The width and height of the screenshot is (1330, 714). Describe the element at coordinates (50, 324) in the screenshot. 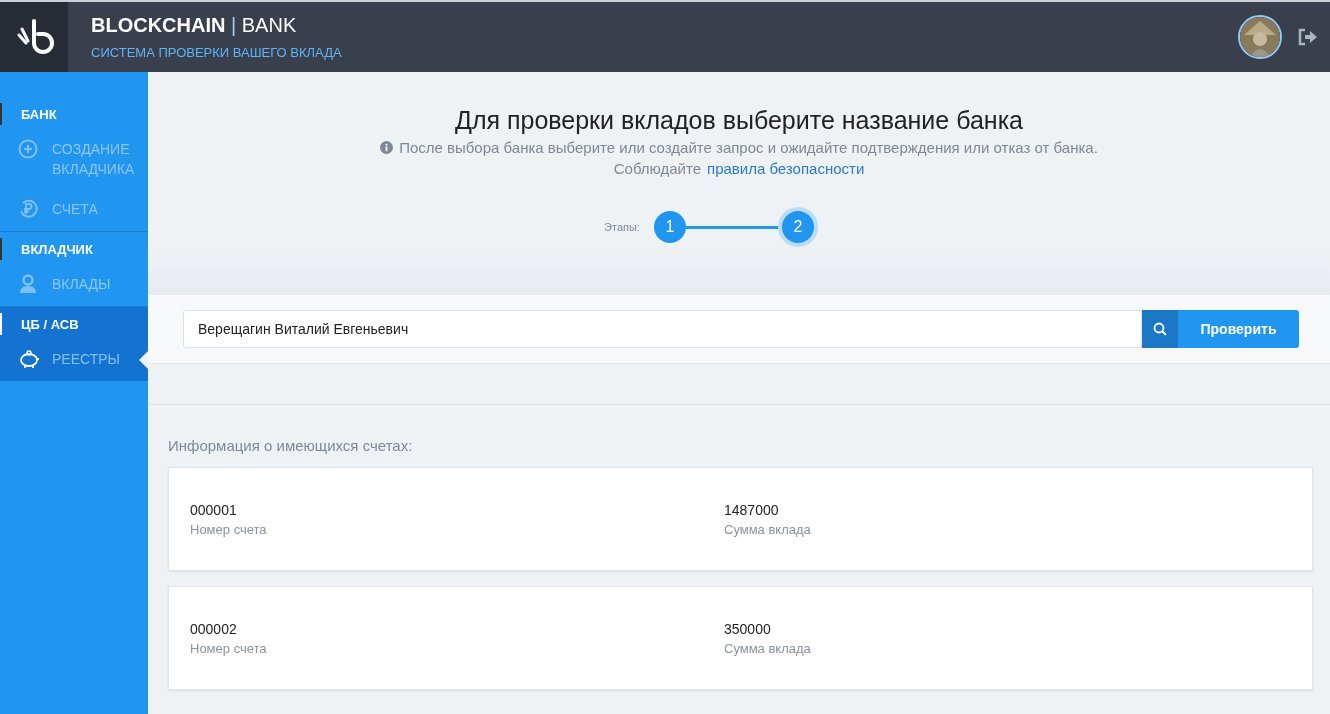

I see `section-title: ЦБ / АСВ` at that location.